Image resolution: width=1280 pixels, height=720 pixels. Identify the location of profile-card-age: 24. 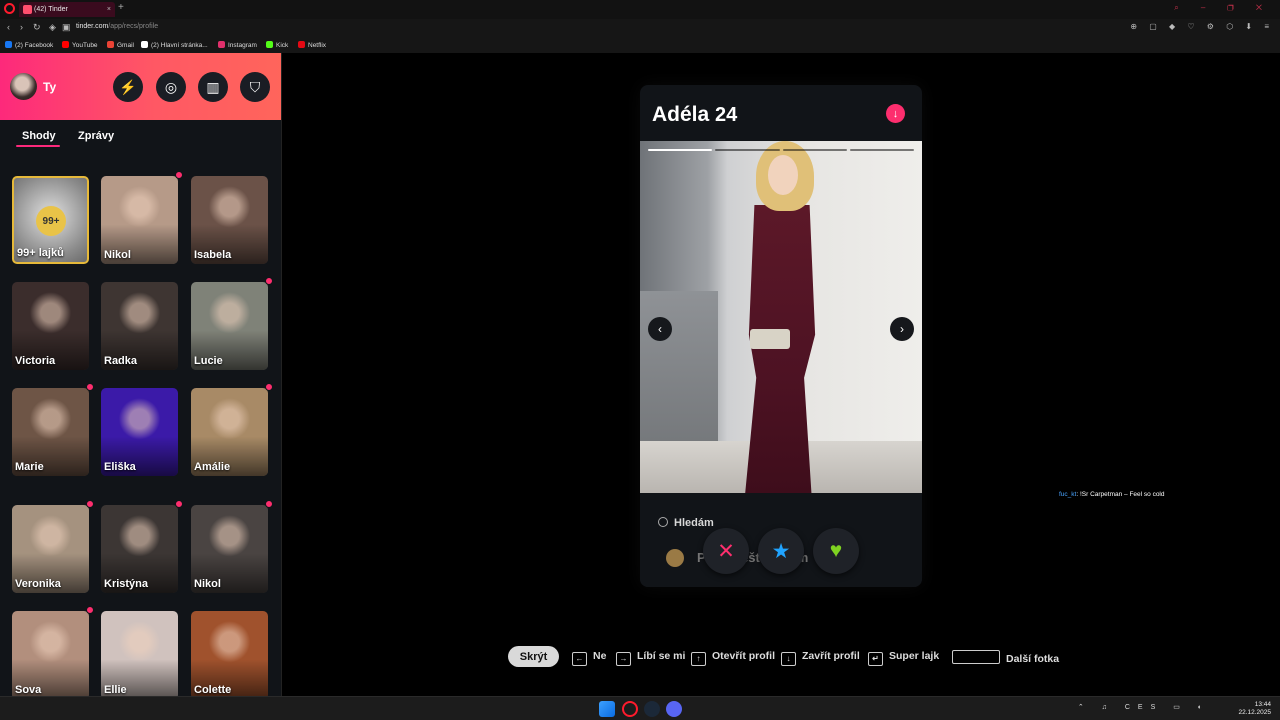
(726, 115).